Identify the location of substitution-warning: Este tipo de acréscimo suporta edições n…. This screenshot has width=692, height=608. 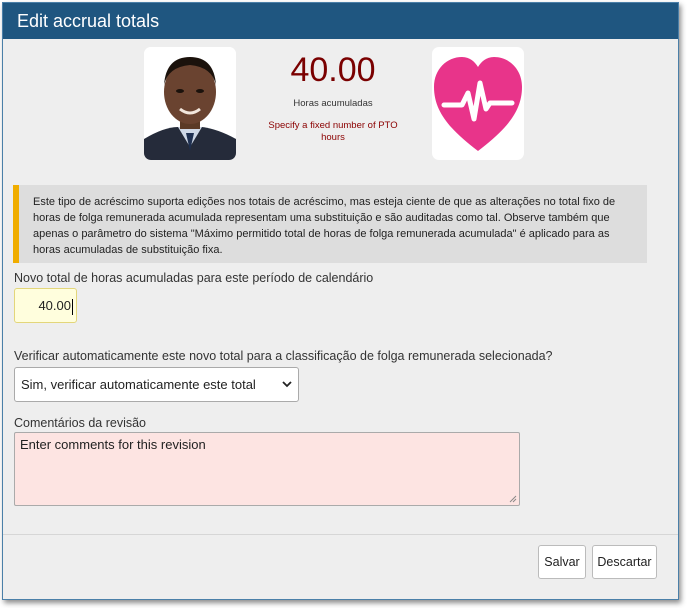
(330, 224).